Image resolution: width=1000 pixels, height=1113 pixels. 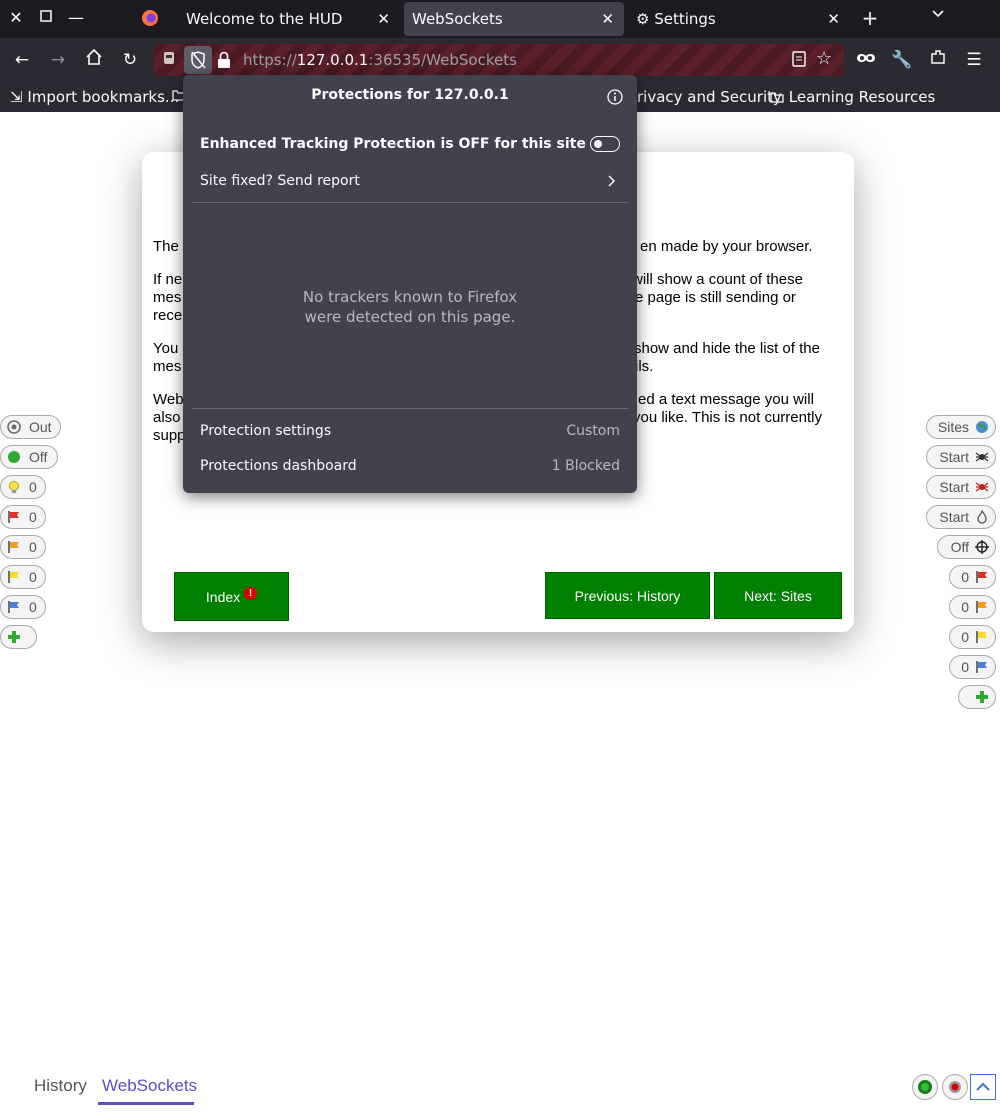 What do you see at coordinates (18, 637) in the screenshot?
I see `hud-add-tool-left` at bounding box center [18, 637].